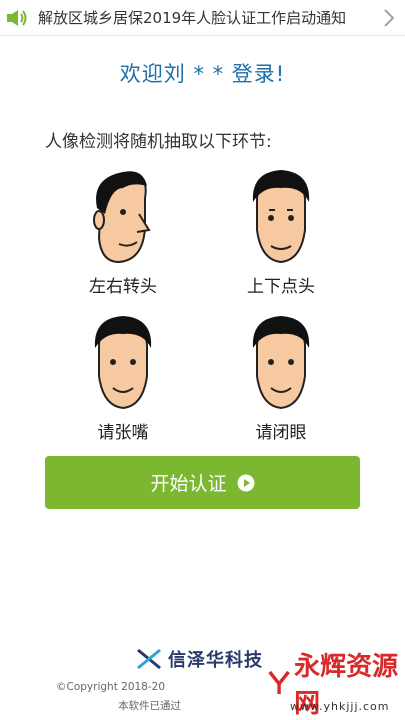 The image size is (405, 720). I want to click on nod-head-face-icon, so click(281, 217).